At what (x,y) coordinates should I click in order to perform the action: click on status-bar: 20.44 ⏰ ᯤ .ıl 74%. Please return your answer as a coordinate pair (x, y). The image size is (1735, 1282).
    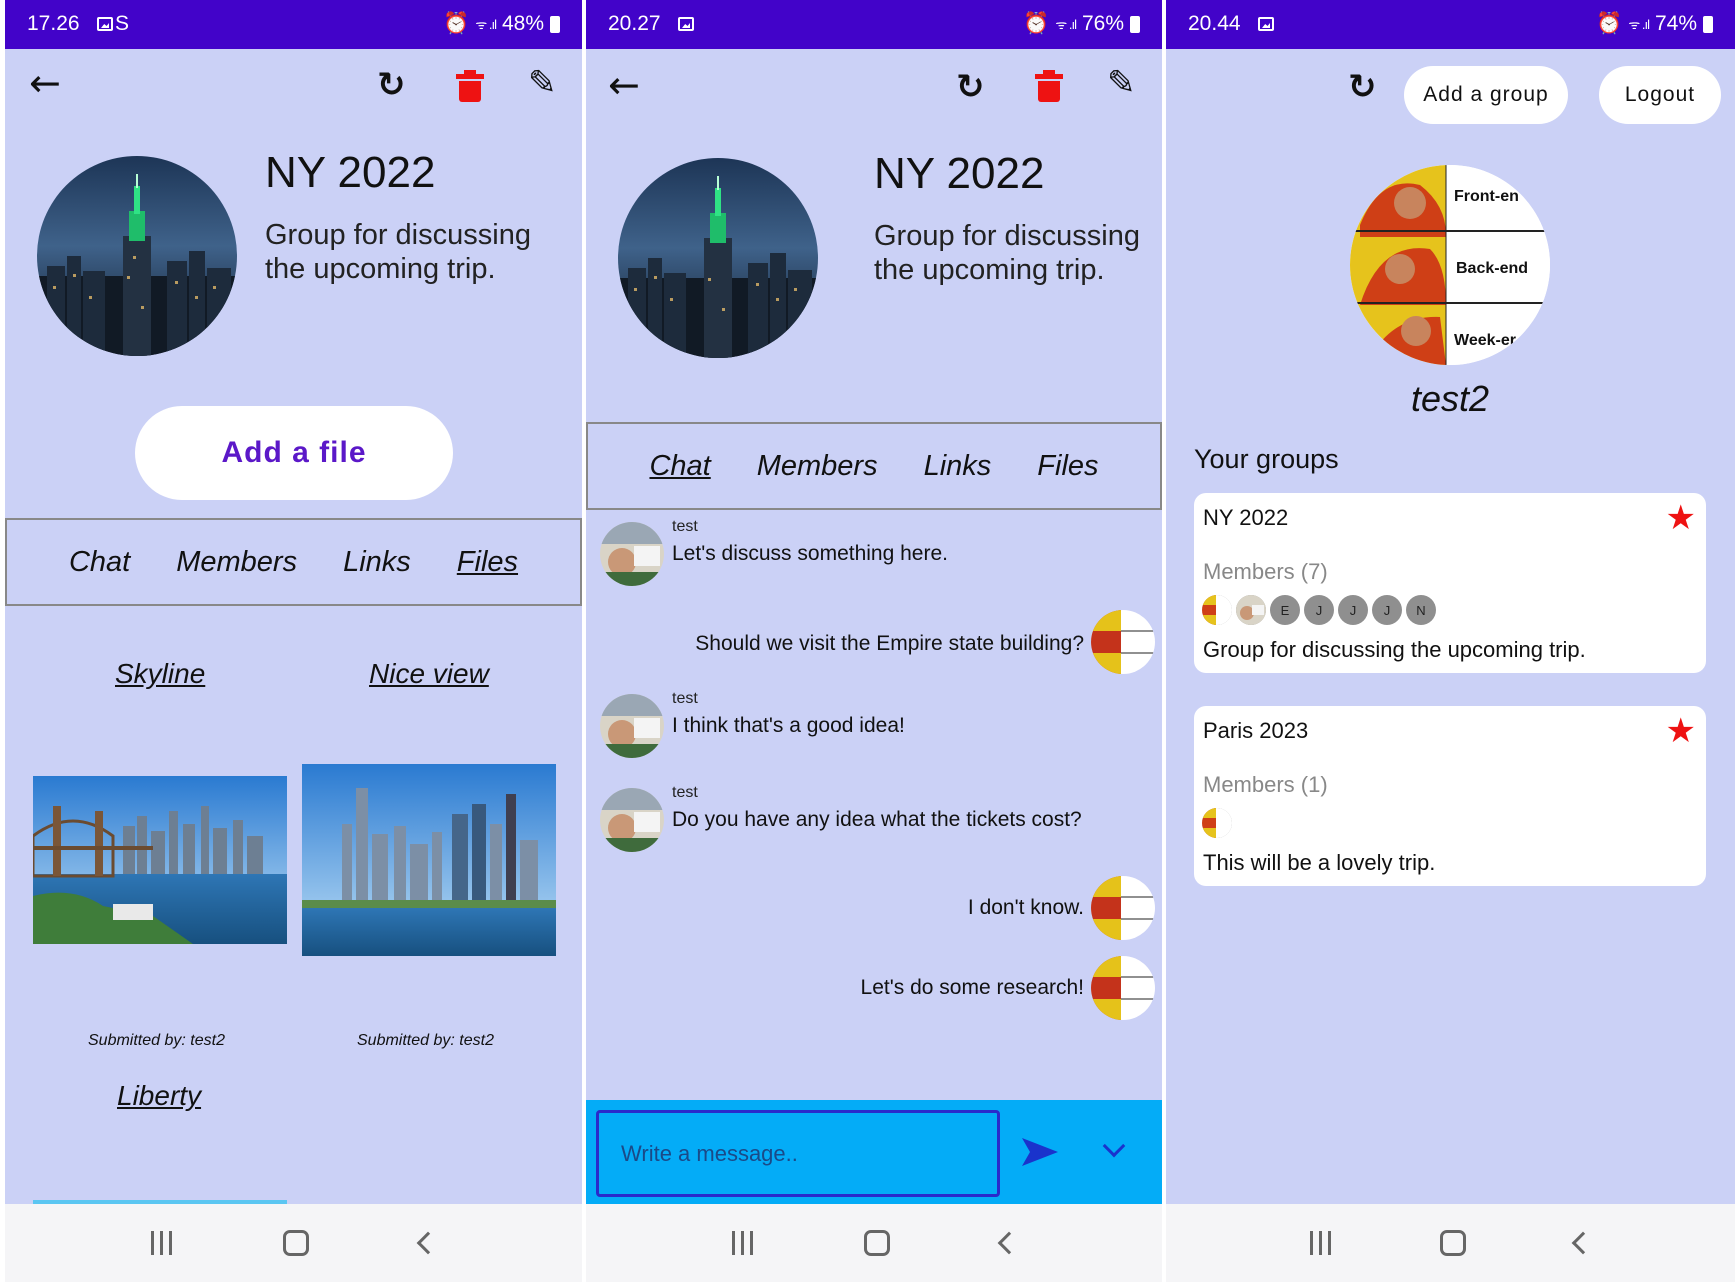
    Looking at the image, I should click on (1450, 24).